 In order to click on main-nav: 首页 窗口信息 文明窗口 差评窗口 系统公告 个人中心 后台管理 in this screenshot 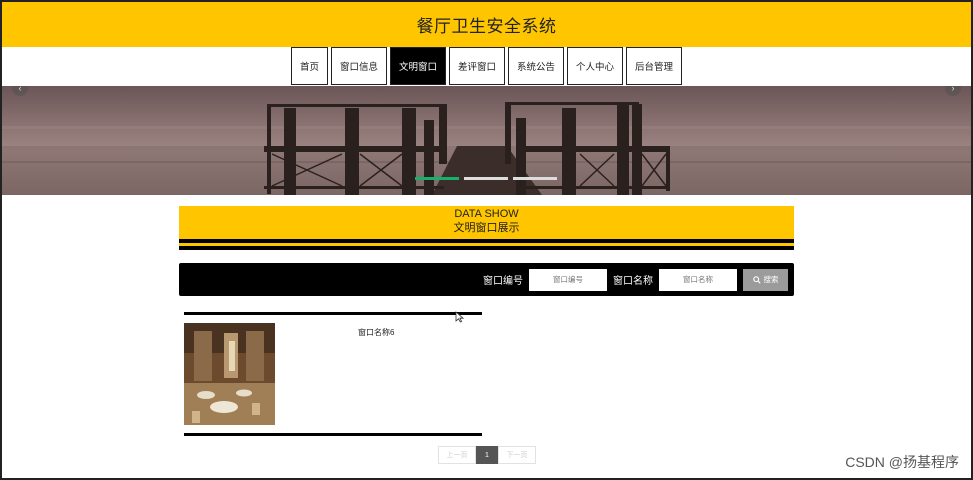, I will do `click(486, 66)`.